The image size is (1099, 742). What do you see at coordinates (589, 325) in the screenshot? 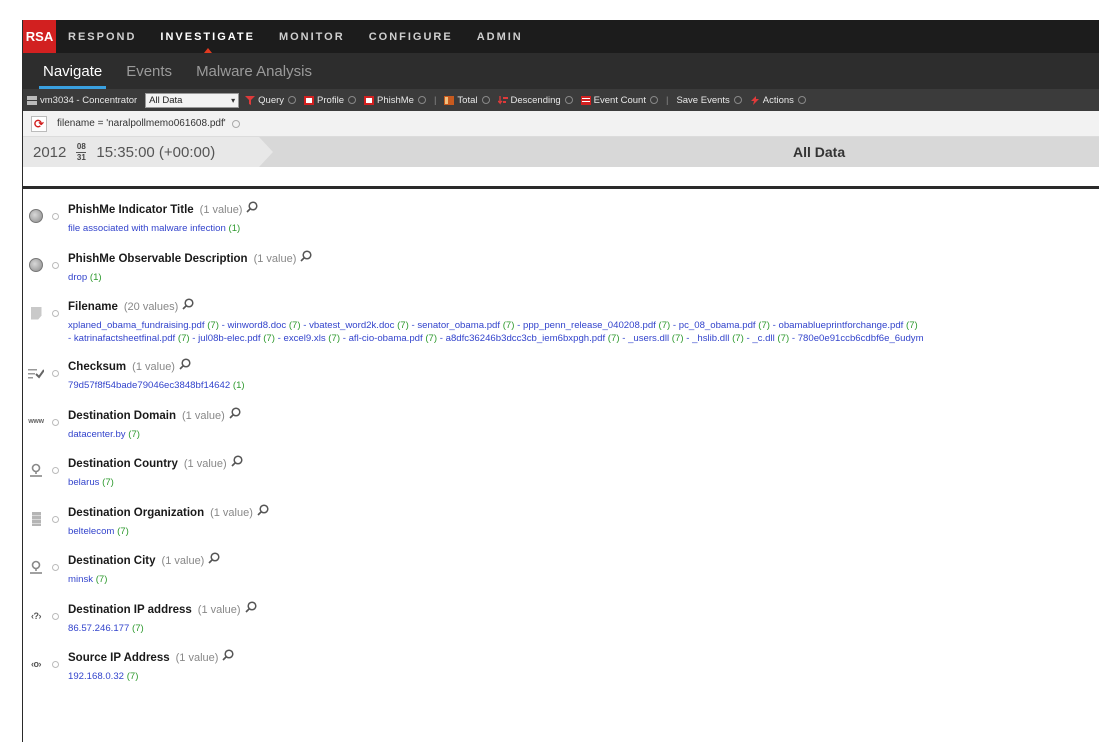
I see `meta-value-link: ppp_penn_release_040208.pdf` at bounding box center [589, 325].